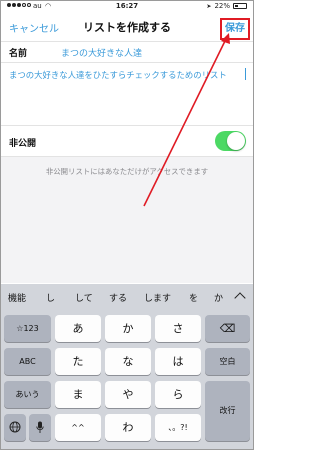  What do you see at coordinates (78, 361) in the screenshot?
I see `key-ta: た` at bounding box center [78, 361].